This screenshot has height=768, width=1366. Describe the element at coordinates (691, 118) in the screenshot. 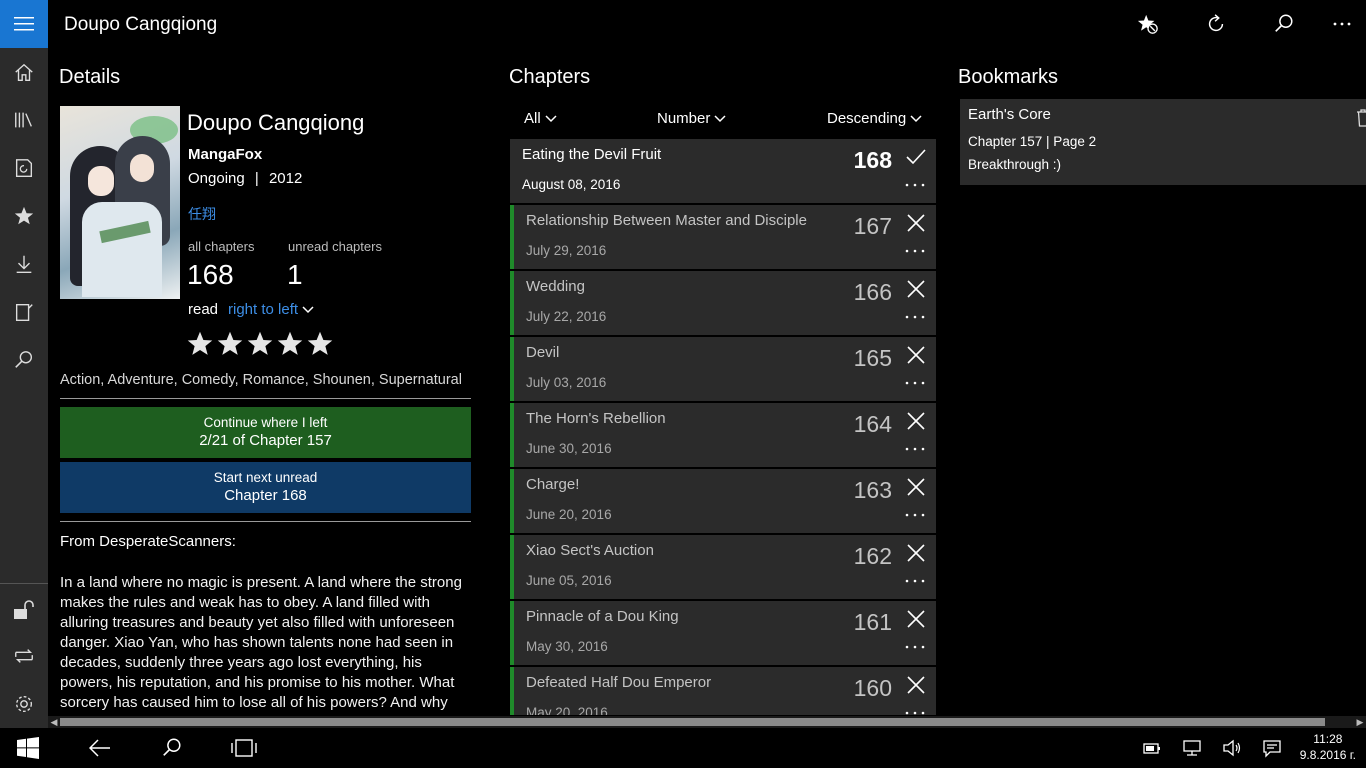

I see `chapter-sort-dropdown: Number` at that location.